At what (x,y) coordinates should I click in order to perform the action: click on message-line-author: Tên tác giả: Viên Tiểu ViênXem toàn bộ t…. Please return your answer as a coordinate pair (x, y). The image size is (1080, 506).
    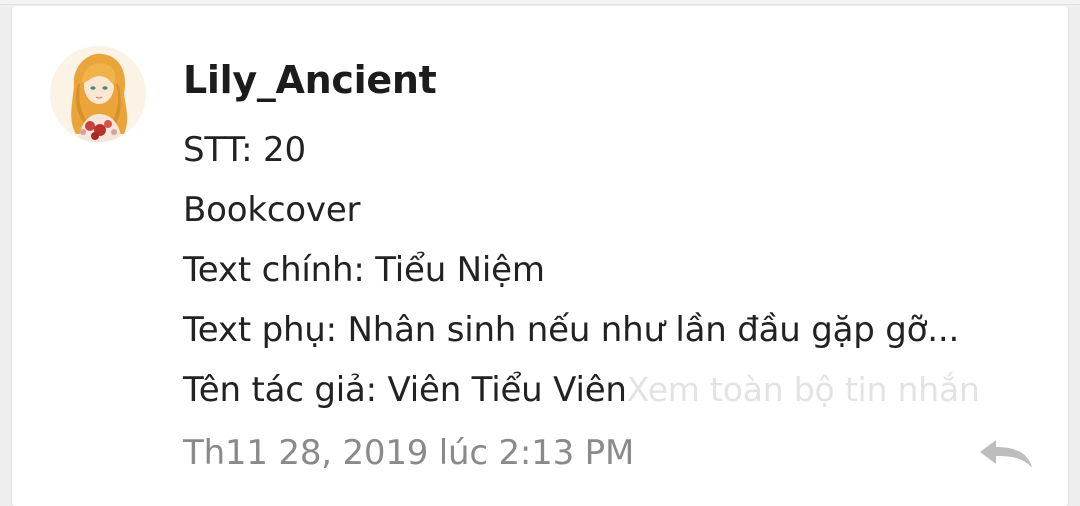
    Looking at the image, I should click on (581, 390).